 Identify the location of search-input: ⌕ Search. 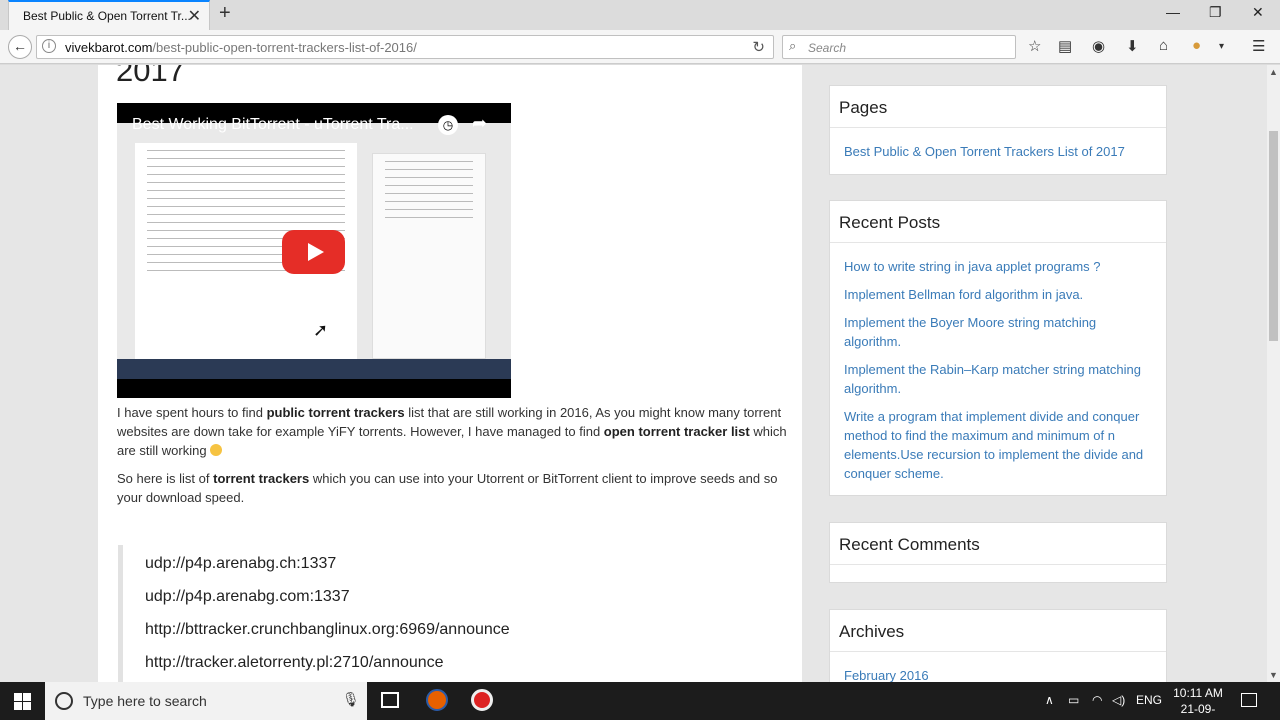
(899, 47).